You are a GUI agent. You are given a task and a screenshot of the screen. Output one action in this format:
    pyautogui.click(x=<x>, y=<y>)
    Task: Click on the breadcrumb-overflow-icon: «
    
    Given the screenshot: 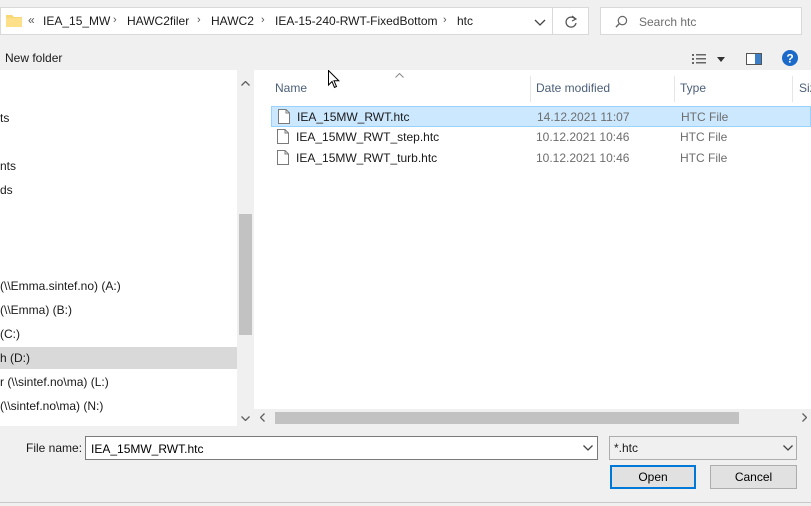 What is the action you would take?
    pyautogui.click(x=31, y=20)
    